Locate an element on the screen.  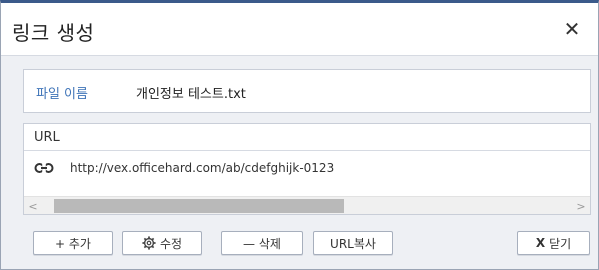
add-button-label: + 추가 is located at coordinates (73, 243).